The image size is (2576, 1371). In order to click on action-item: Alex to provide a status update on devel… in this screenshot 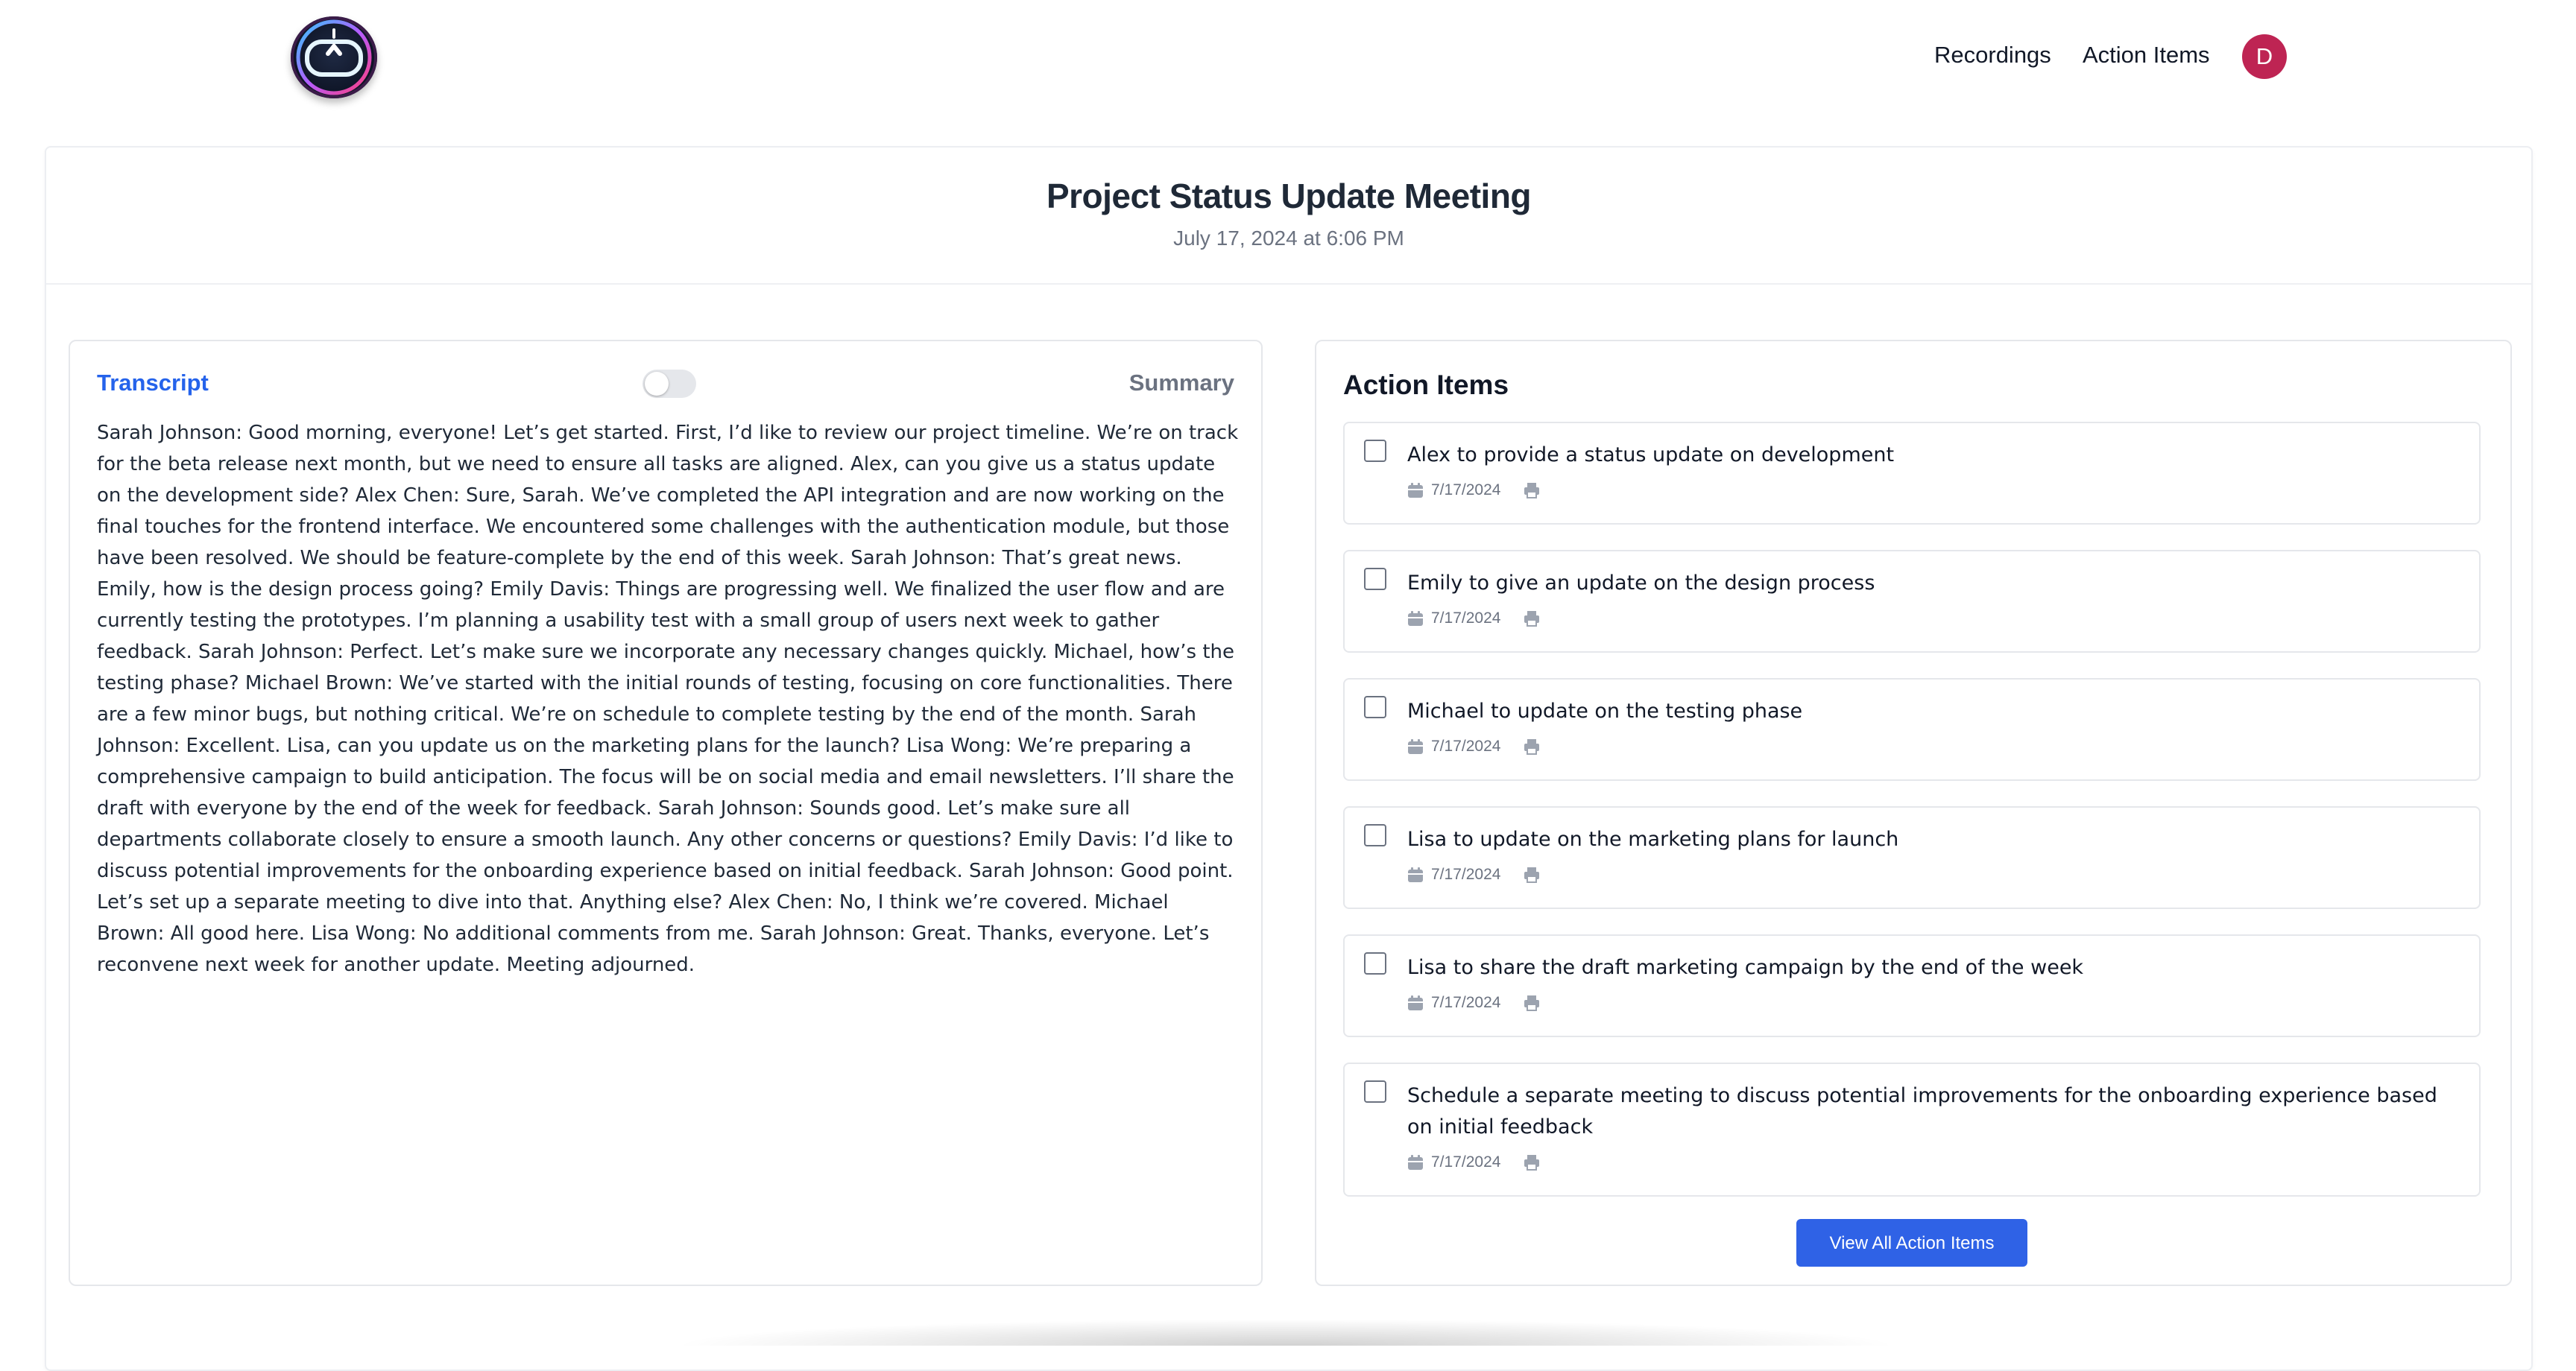, I will do `click(1912, 473)`.